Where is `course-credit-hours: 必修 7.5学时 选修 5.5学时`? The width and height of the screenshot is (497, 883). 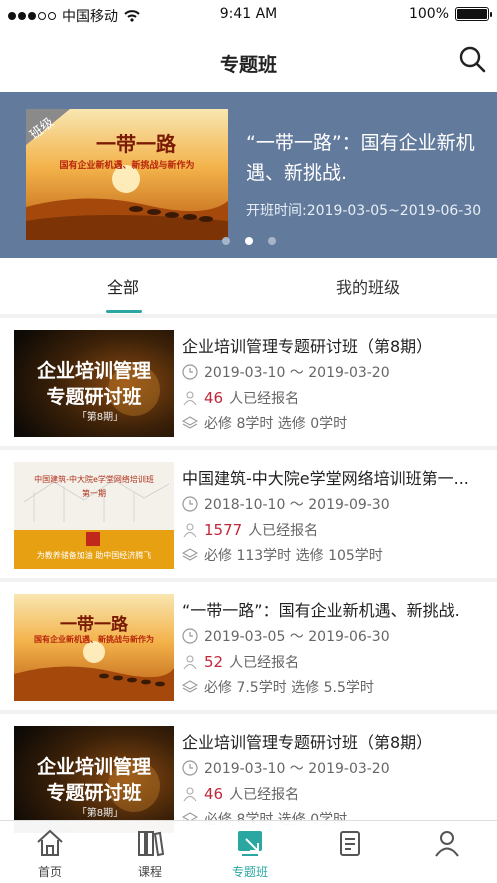
course-credit-hours: 必修 7.5学时 选修 5.5学时 is located at coordinates (289, 688).